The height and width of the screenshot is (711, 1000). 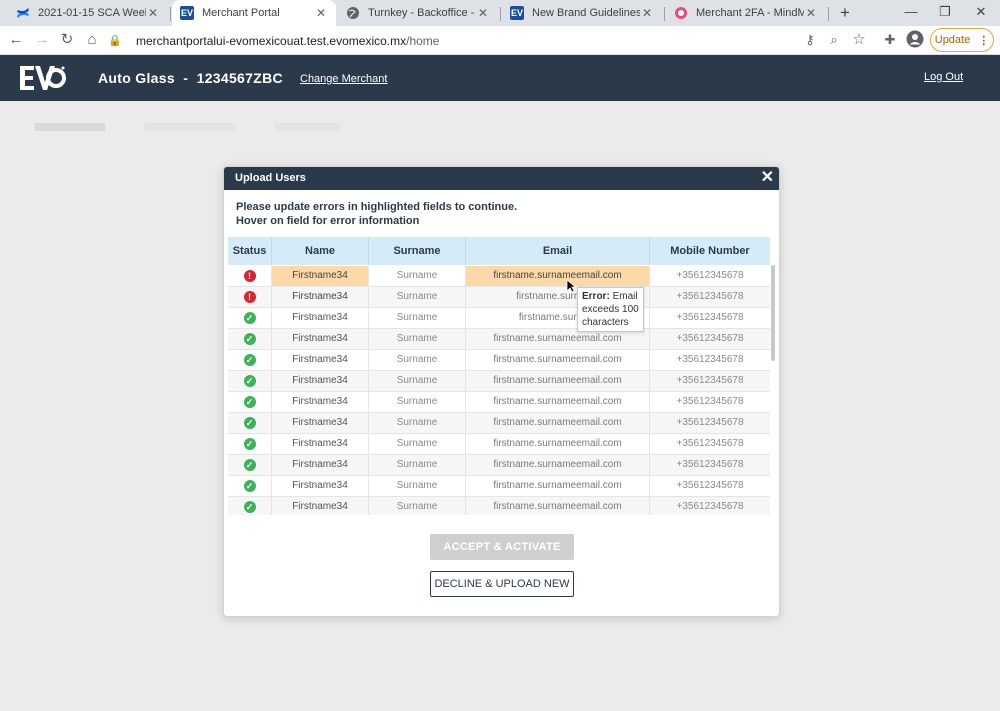 I want to click on column-header-mobile: Mobile Number, so click(x=710, y=251).